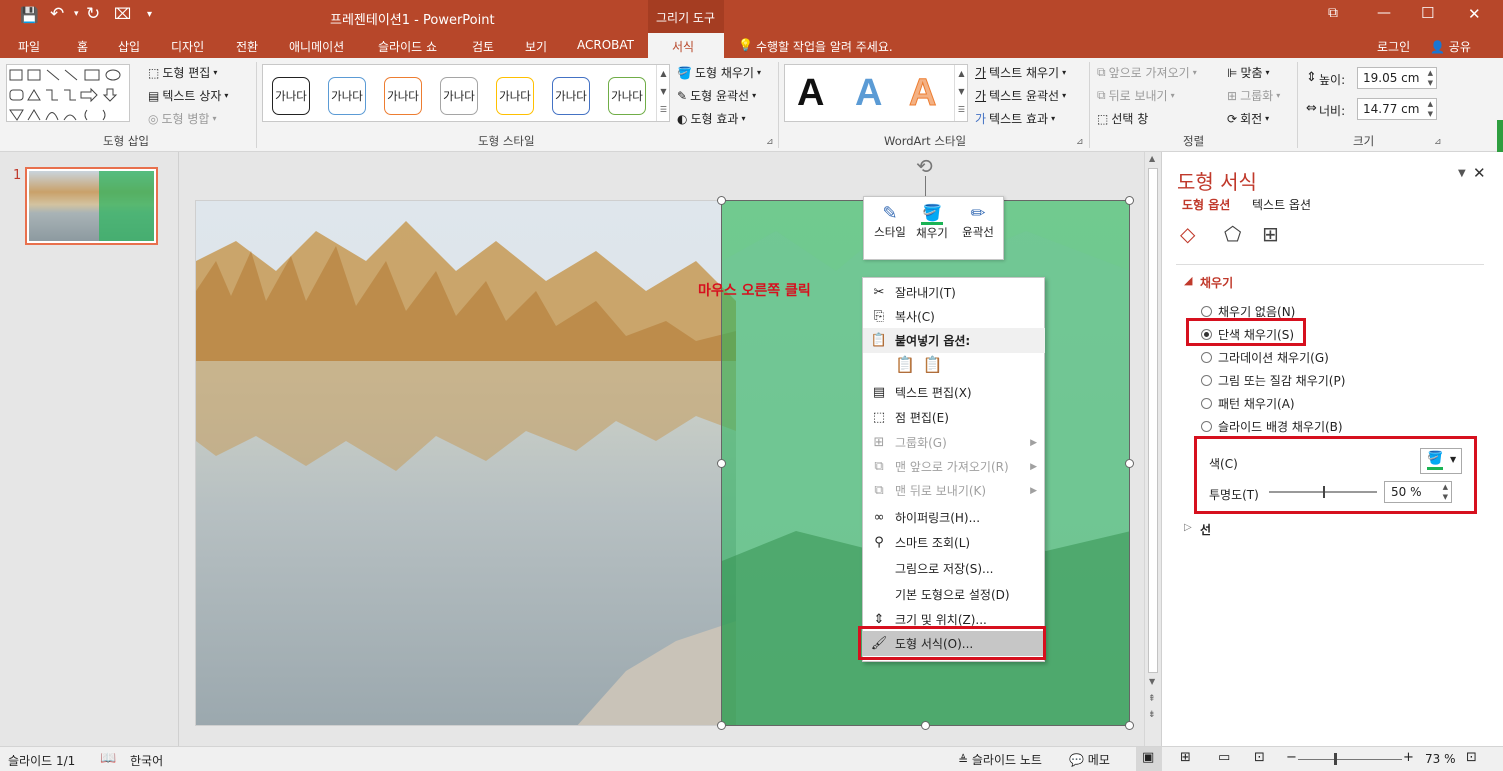 The height and width of the screenshot is (771, 1503). Describe the element at coordinates (1147, 72) in the screenshot. I see `bring-forward-button: ⧉ 앞으로 가져오기 ▾` at that location.